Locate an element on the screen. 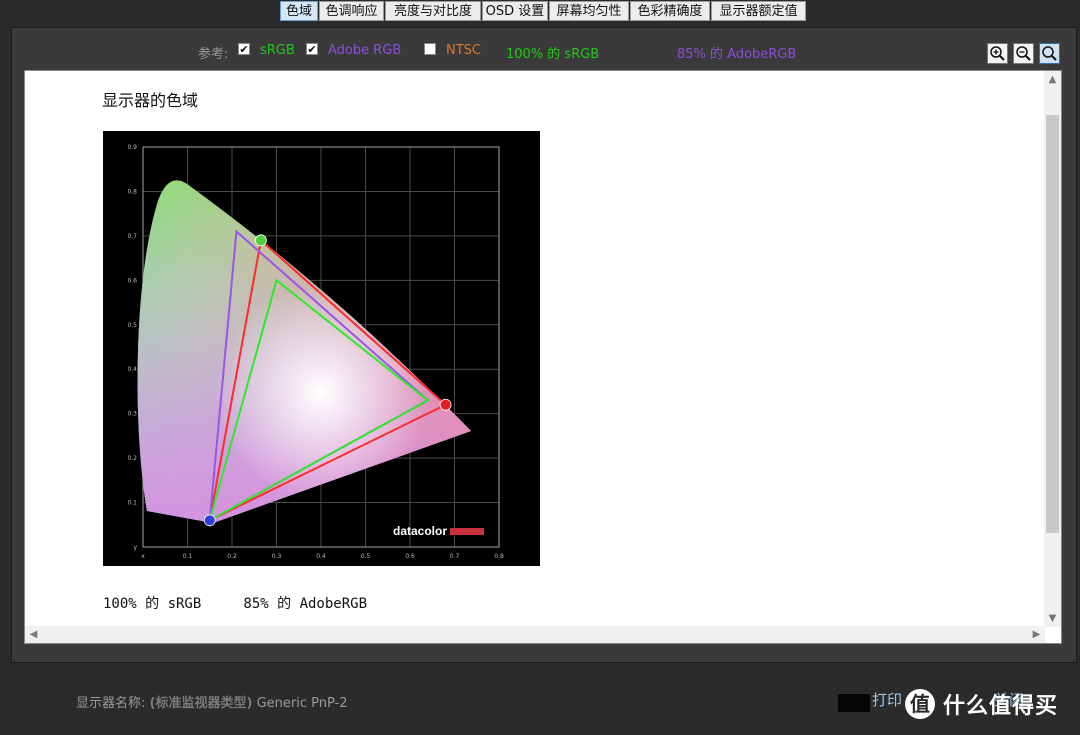 The height and width of the screenshot is (735, 1080). reference-label: 参考: is located at coordinates (213, 54).